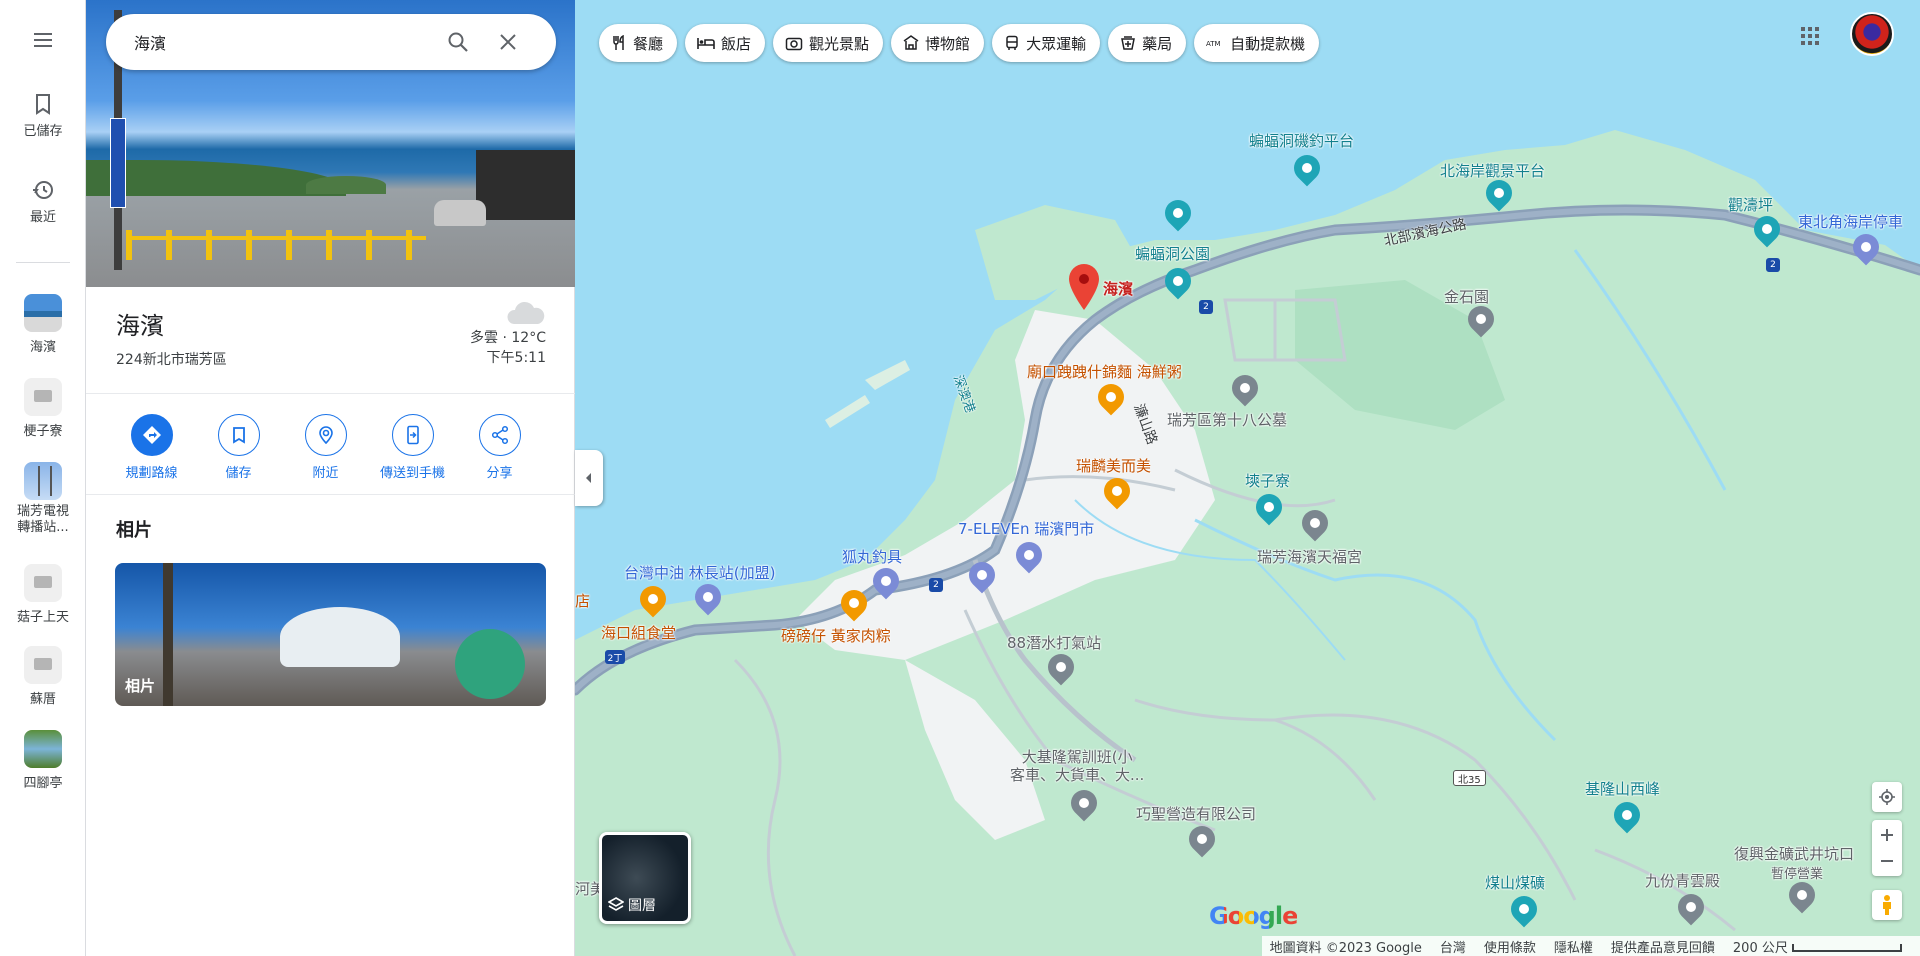 The width and height of the screenshot is (1920, 956). I want to click on recent-item-label: 蘇厝, so click(42, 699).